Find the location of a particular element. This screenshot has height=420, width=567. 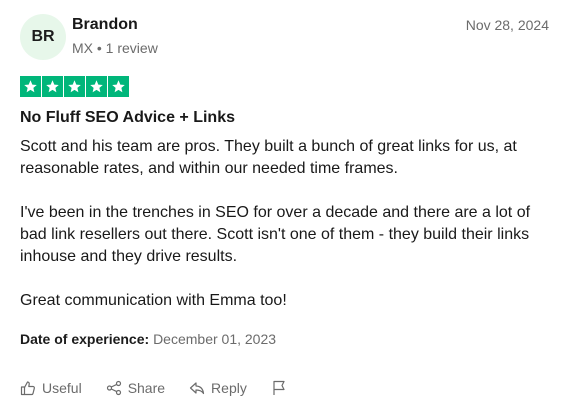

star-rating is located at coordinates (74, 86).